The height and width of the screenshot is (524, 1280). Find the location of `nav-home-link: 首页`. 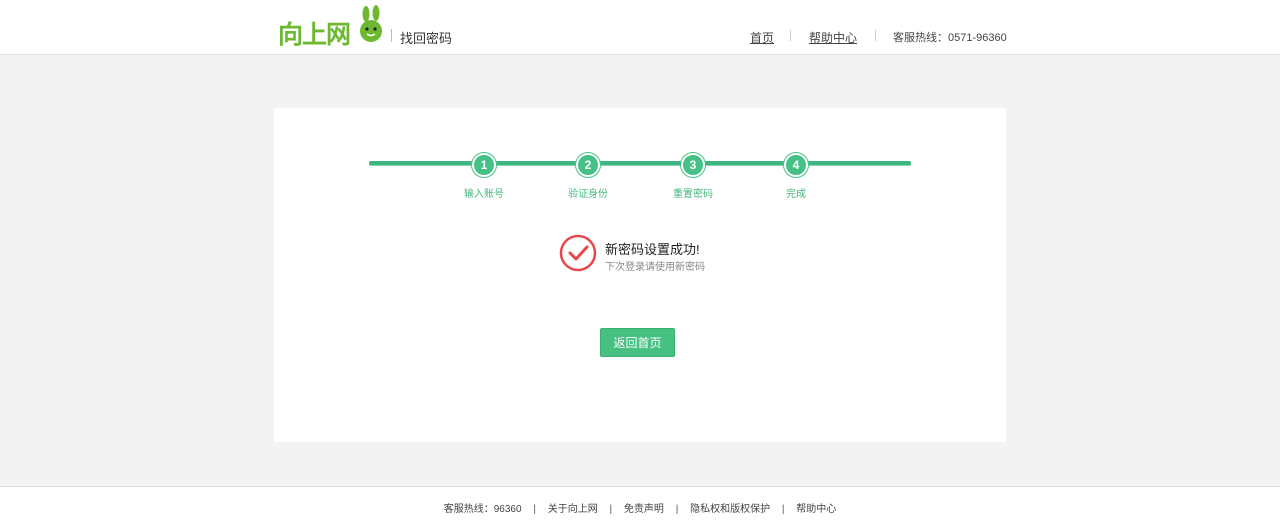

nav-home-link: 首页 is located at coordinates (762, 37).